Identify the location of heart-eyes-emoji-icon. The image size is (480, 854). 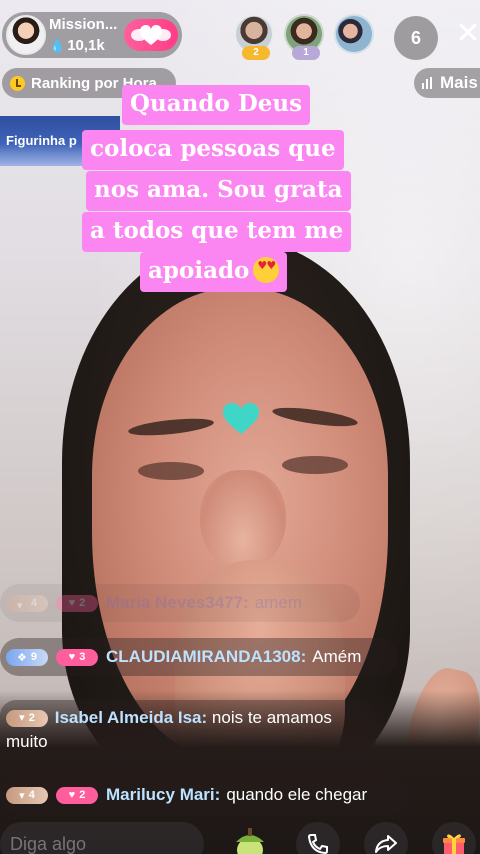
(266, 270).